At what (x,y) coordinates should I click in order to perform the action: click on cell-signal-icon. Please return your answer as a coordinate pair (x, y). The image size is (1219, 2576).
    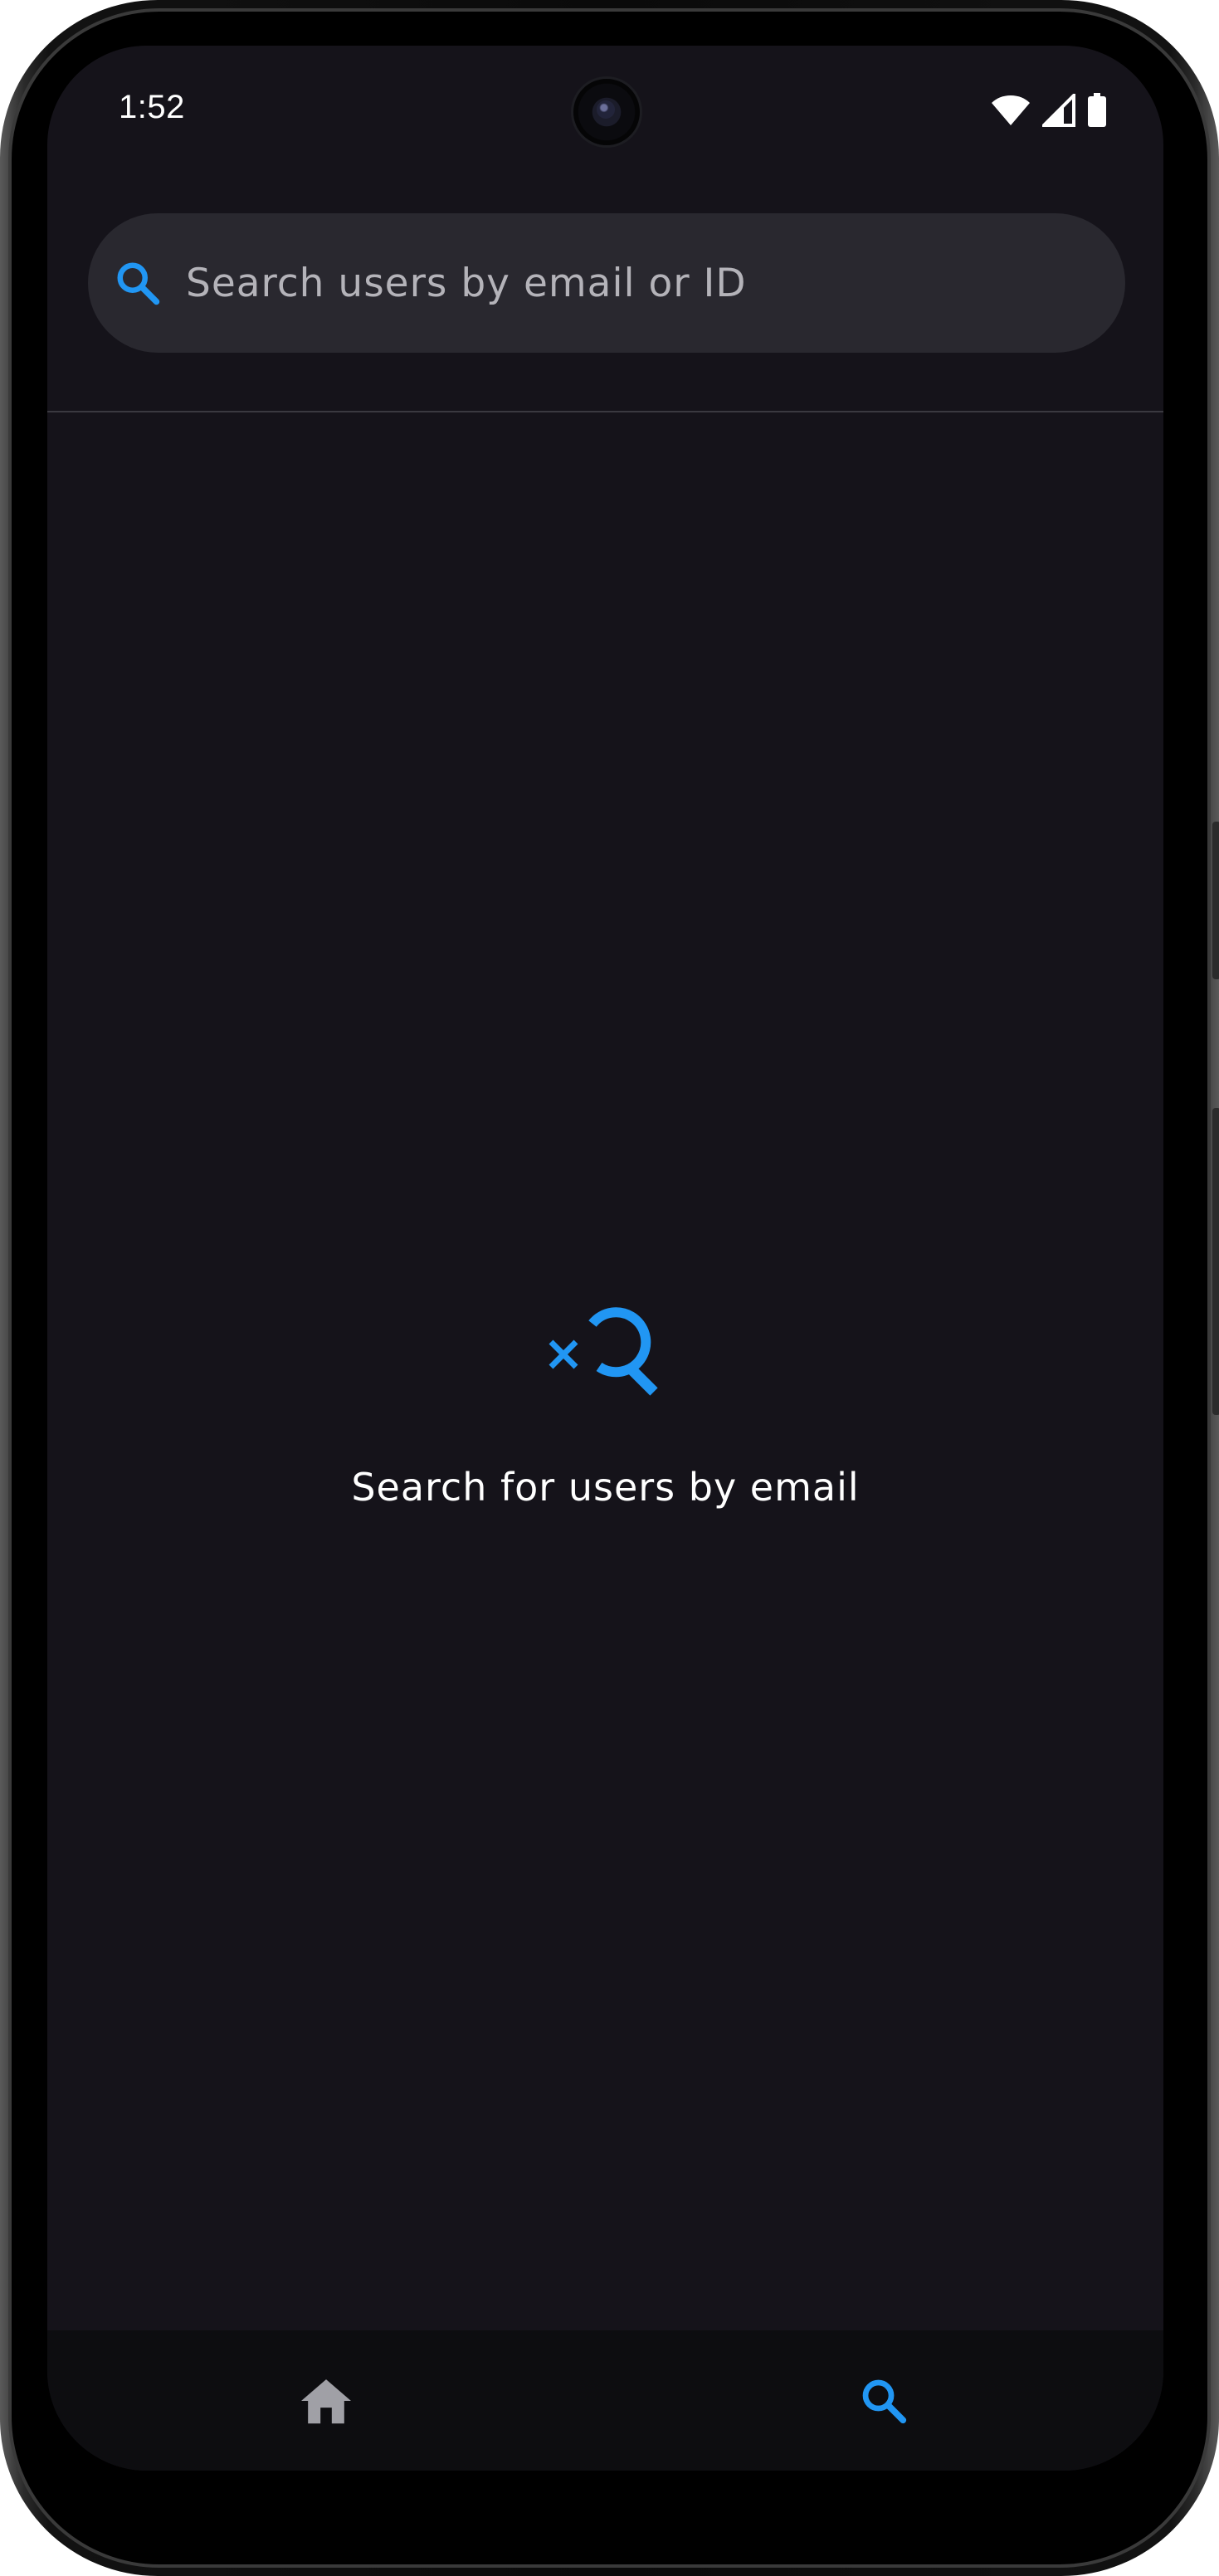
    Looking at the image, I should click on (1059, 111).